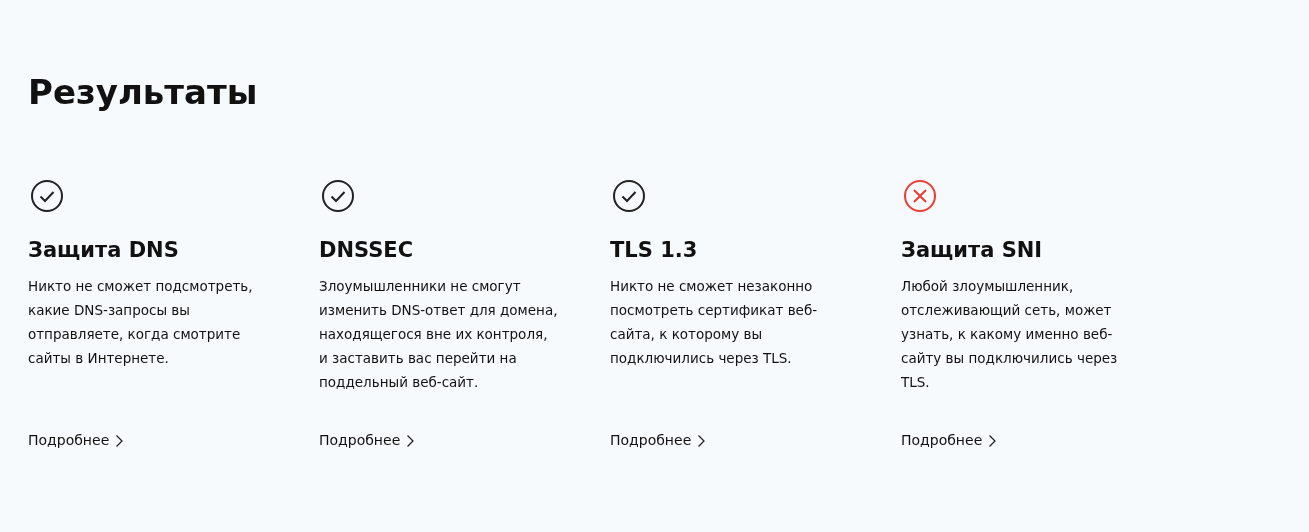  Describe the element at coordinates (141, 323) in the screenshot. I see `result-description: Никто не сможет подсмотреть, какие DNS-запросы вы отправляете, когда смотрите сайты в Интернете.` at that location.